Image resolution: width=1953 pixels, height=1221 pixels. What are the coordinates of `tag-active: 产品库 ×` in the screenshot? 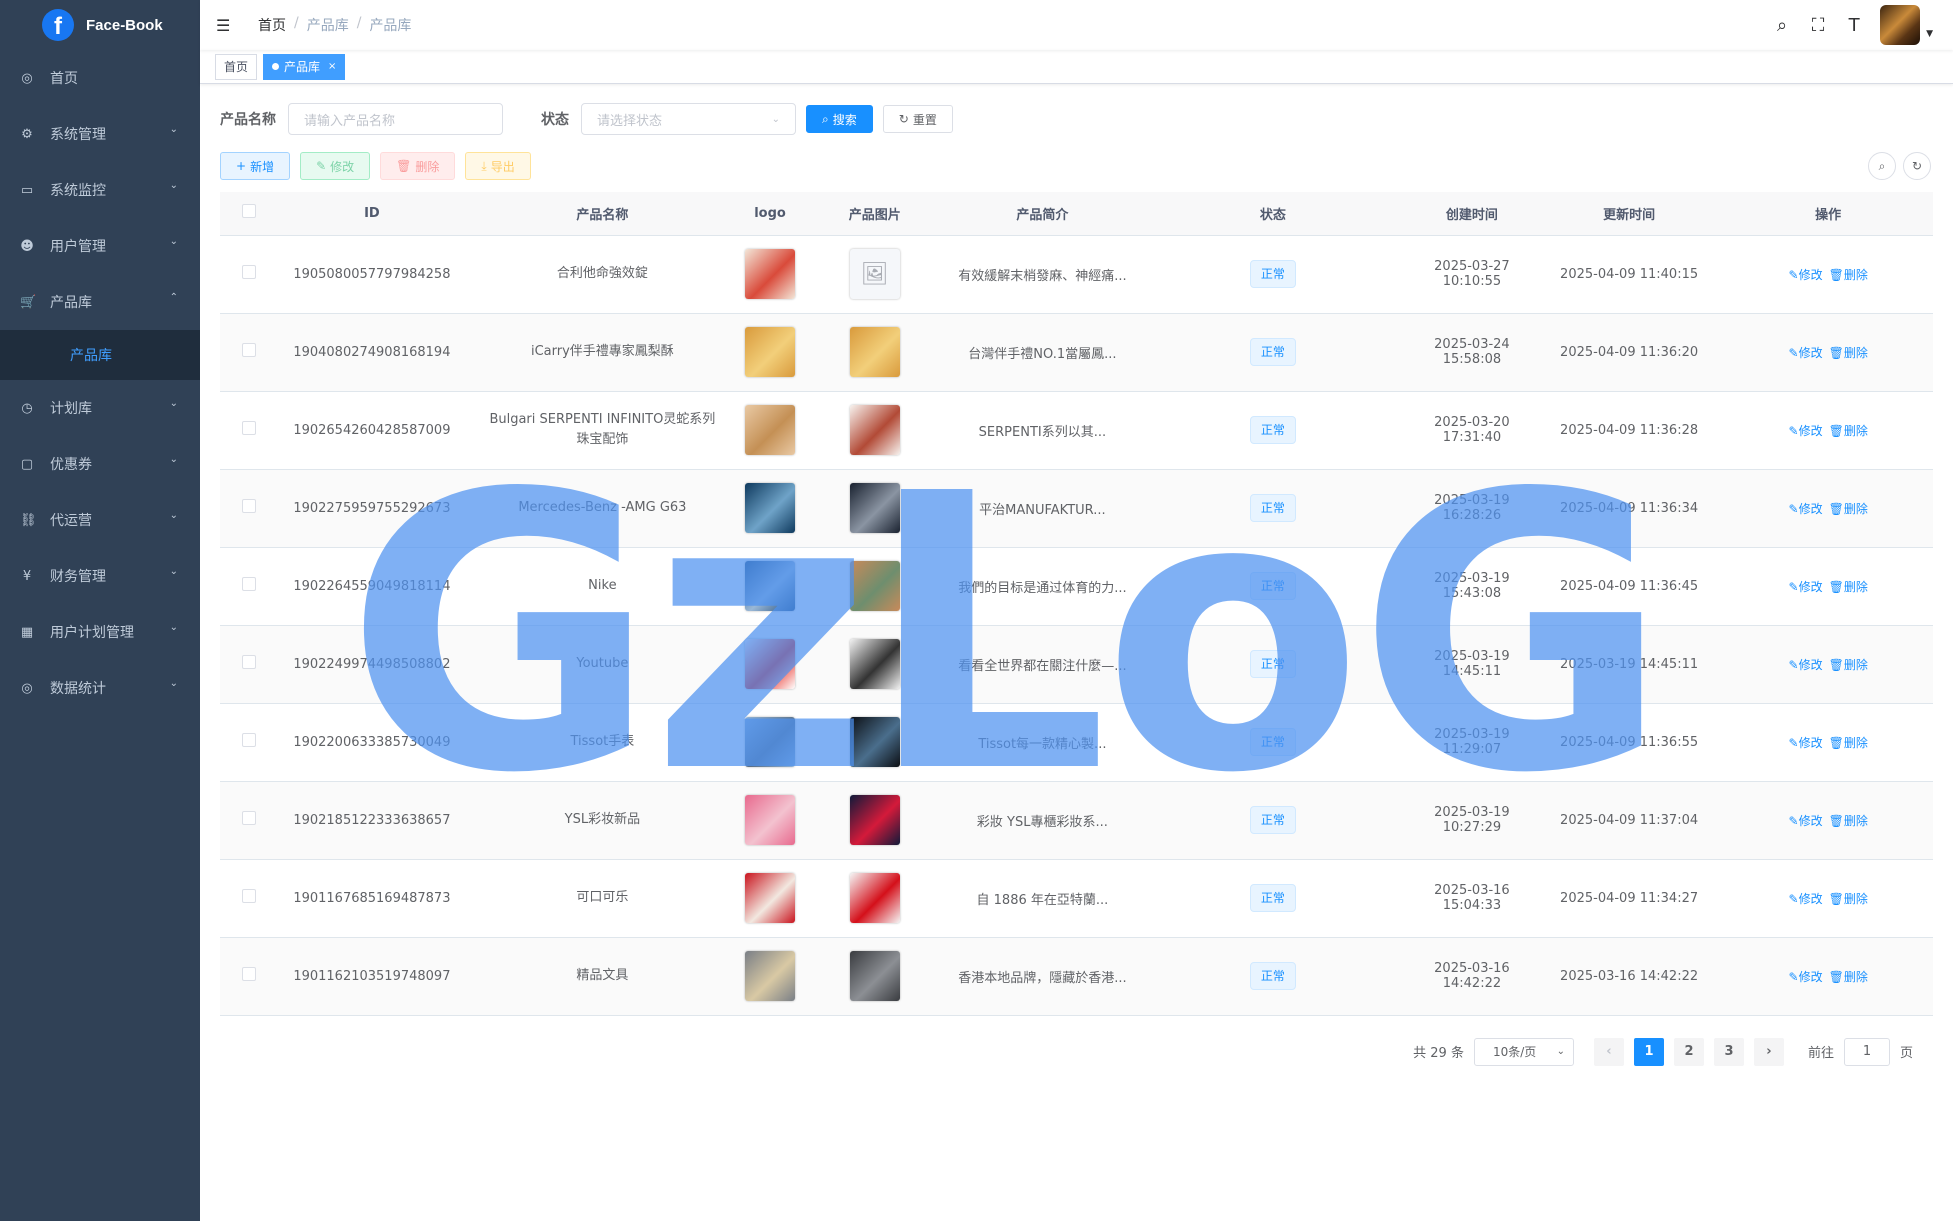 It's located at (304, 66).